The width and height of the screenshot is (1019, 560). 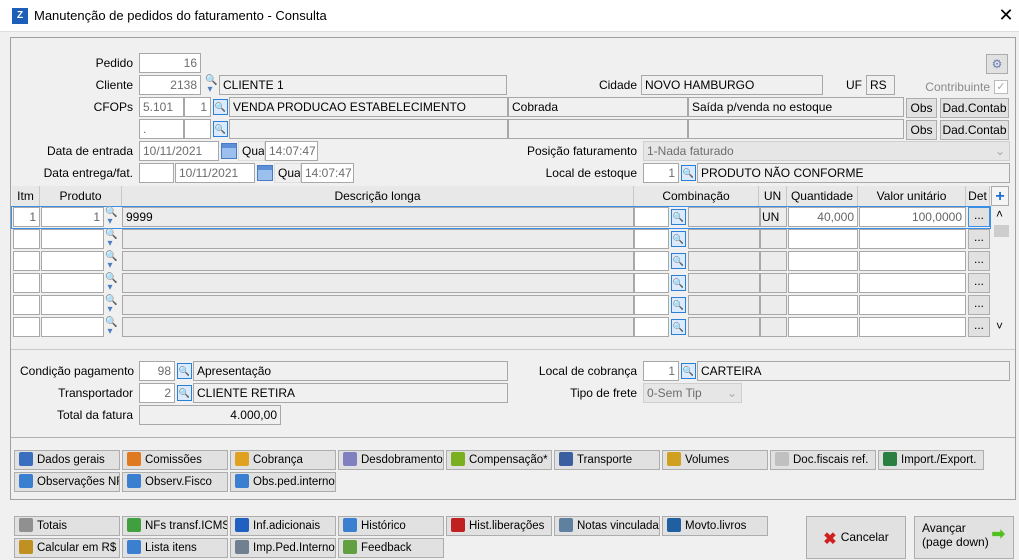 I want to click on tab-compensa-o: Compensação*, so click(x=499, y=460).